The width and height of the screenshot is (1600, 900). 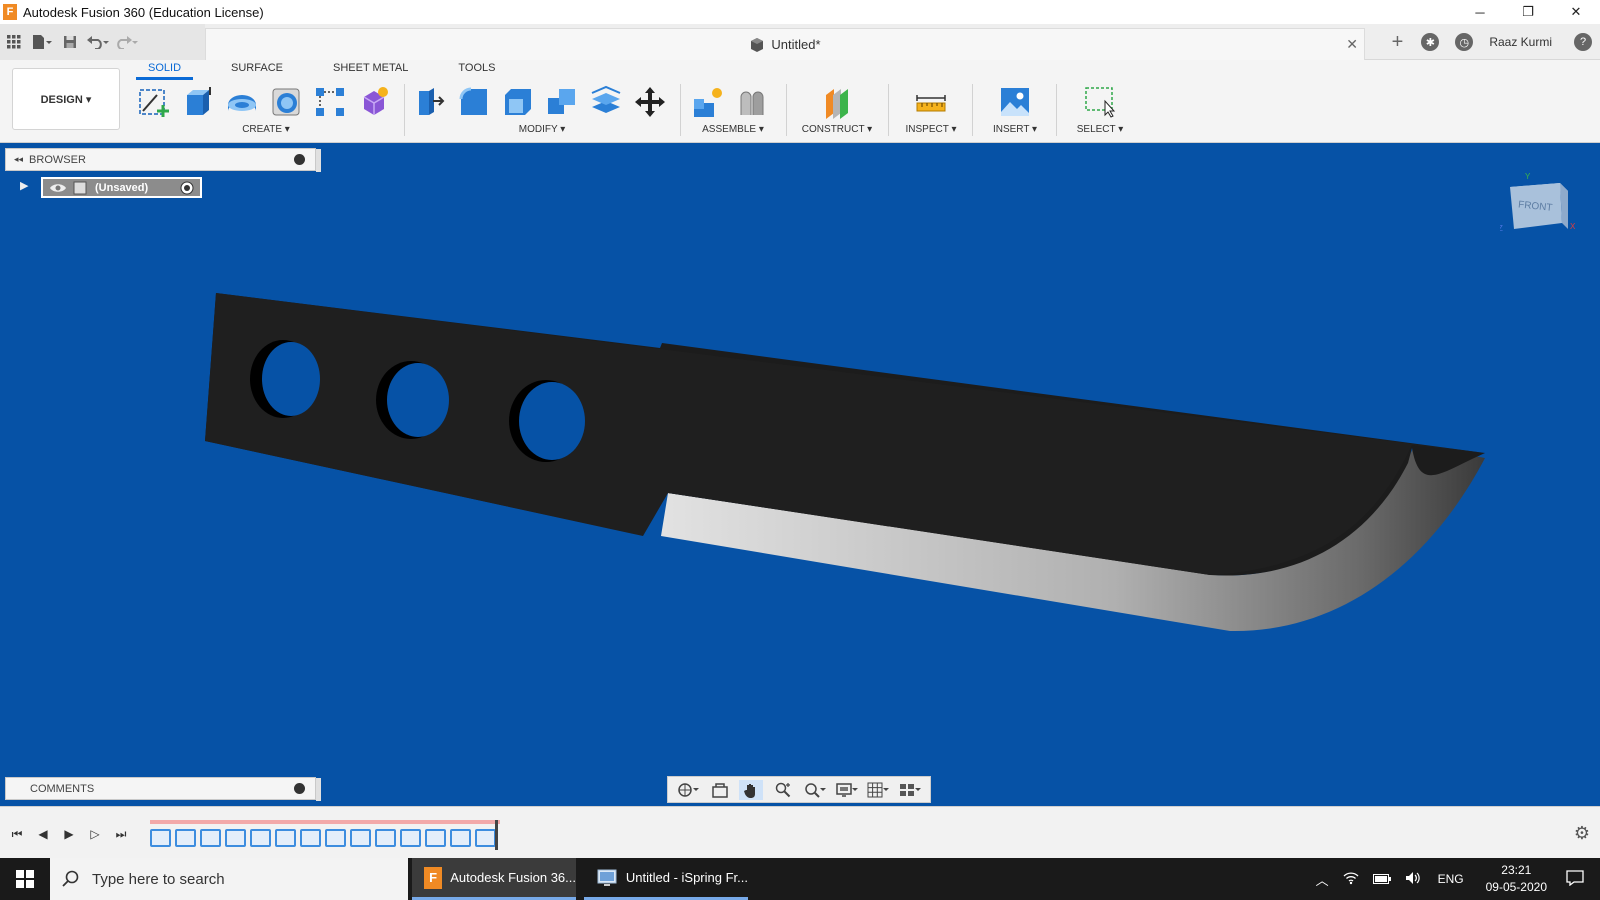 What do you see at coordinates (330, 102) in the screenshot?
I see `rectangular-pattern-icon` at bounding box center [330, 102].